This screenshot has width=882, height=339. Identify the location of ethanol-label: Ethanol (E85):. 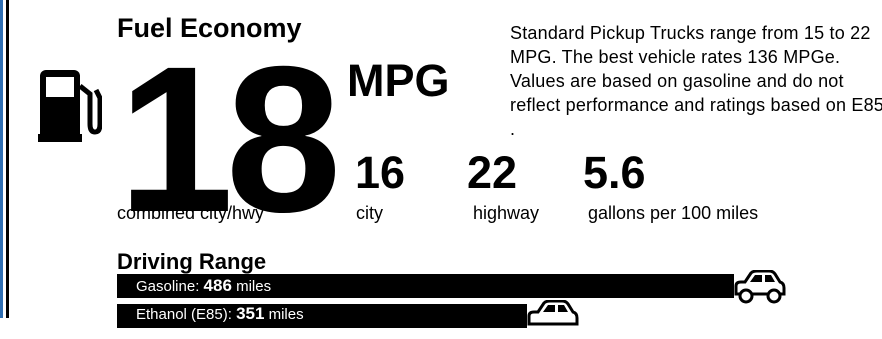
(184, 314).